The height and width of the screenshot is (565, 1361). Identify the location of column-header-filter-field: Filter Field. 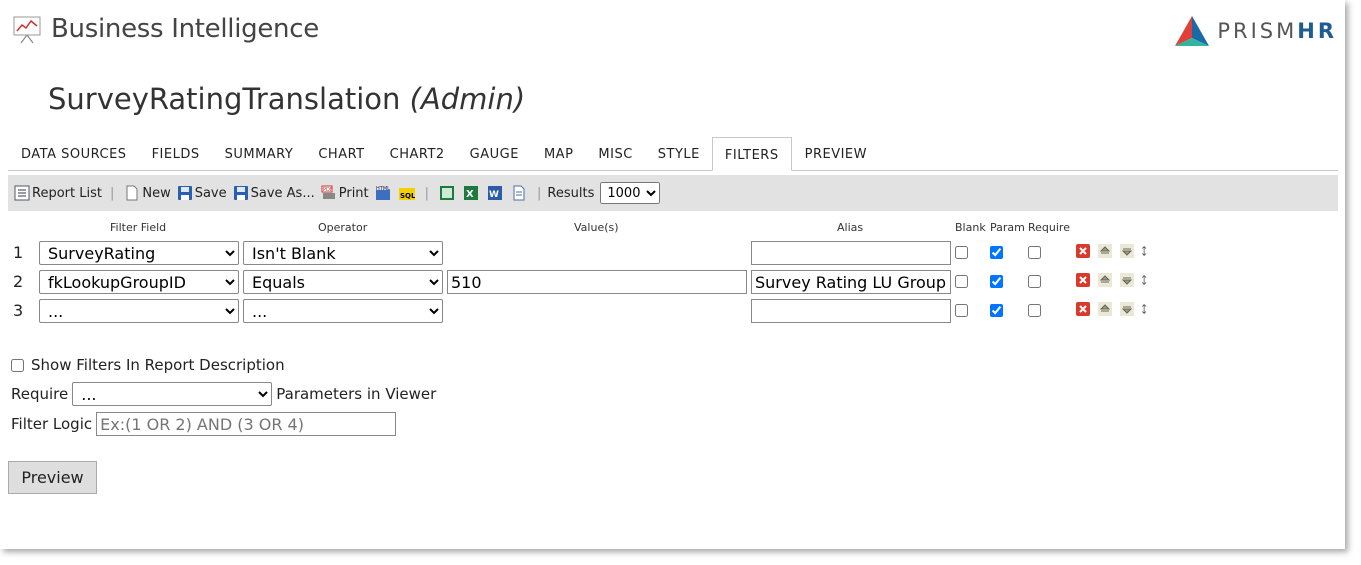
(138, 227).